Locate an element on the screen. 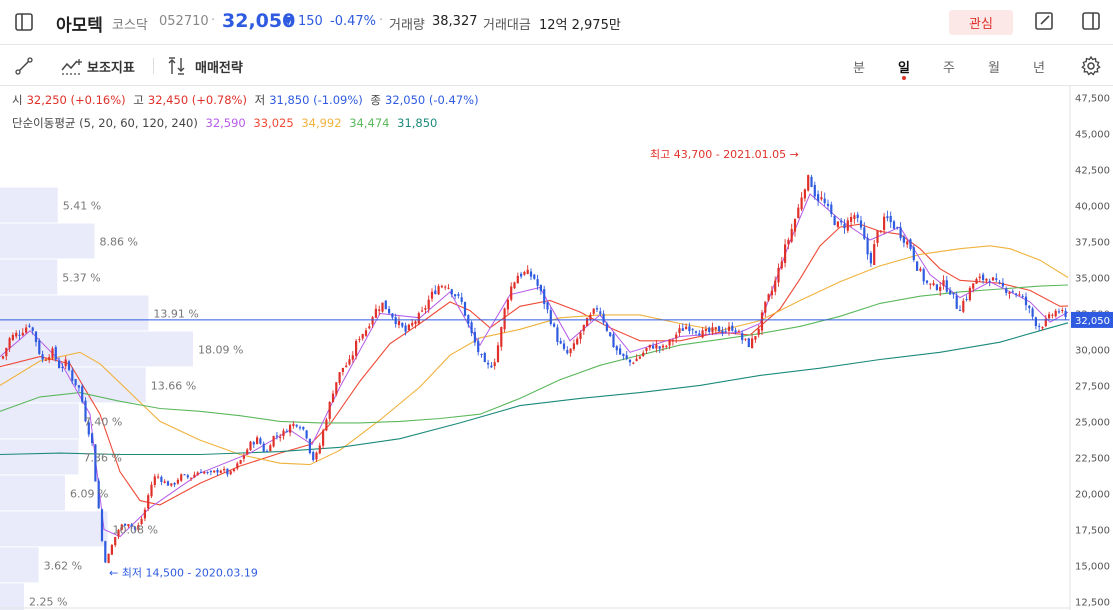  active-period-indicator is located at coordinates (904, 78).